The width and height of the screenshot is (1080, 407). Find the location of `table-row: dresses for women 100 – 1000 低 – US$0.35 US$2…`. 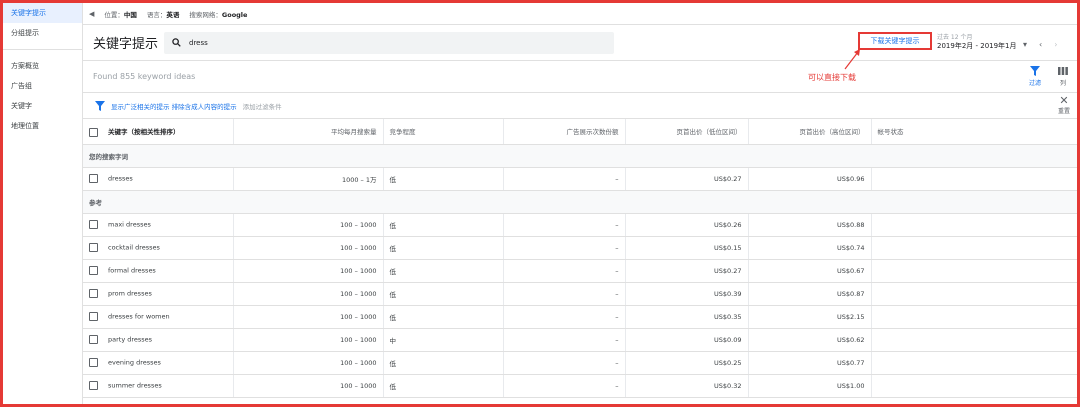

table-row: dresses for women 100 – 1000 低 – US$0.35 US$2… is located at coordinates (580, 317).